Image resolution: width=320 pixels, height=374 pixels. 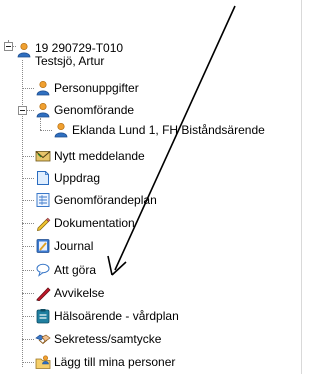 I want to click on tree-item-label: Uppdrag, so click(x=77, y=178).